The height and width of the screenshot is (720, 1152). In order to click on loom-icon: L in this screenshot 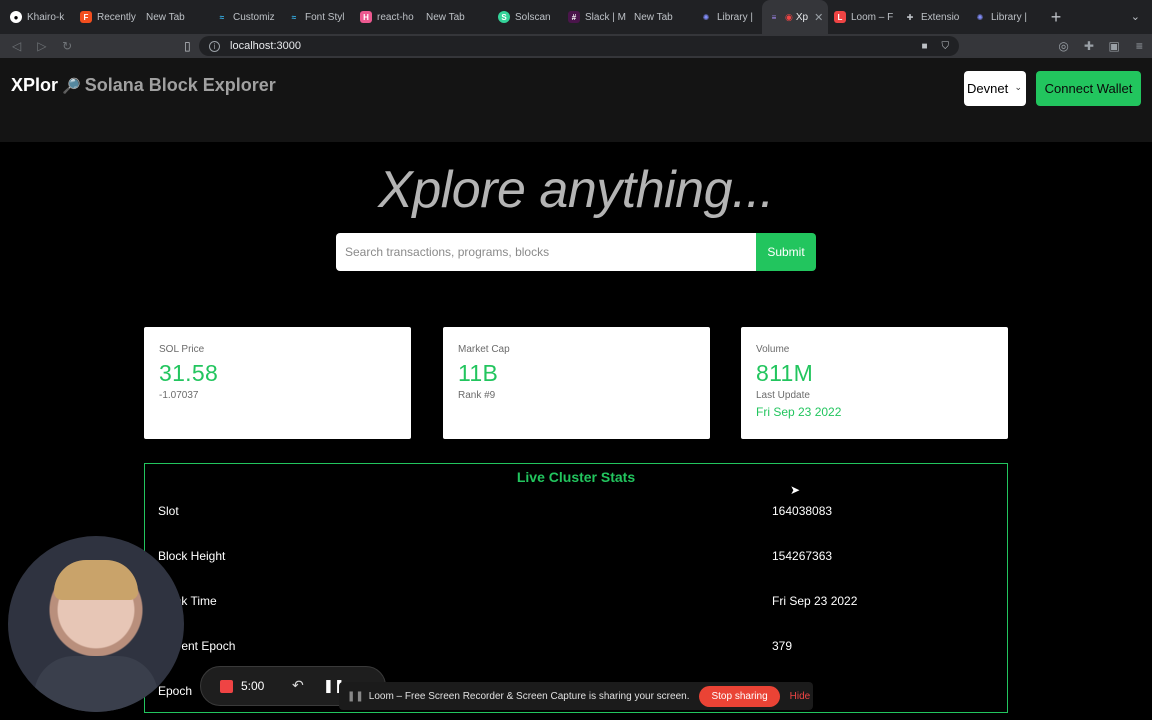, I will do `click(840, 17)`.